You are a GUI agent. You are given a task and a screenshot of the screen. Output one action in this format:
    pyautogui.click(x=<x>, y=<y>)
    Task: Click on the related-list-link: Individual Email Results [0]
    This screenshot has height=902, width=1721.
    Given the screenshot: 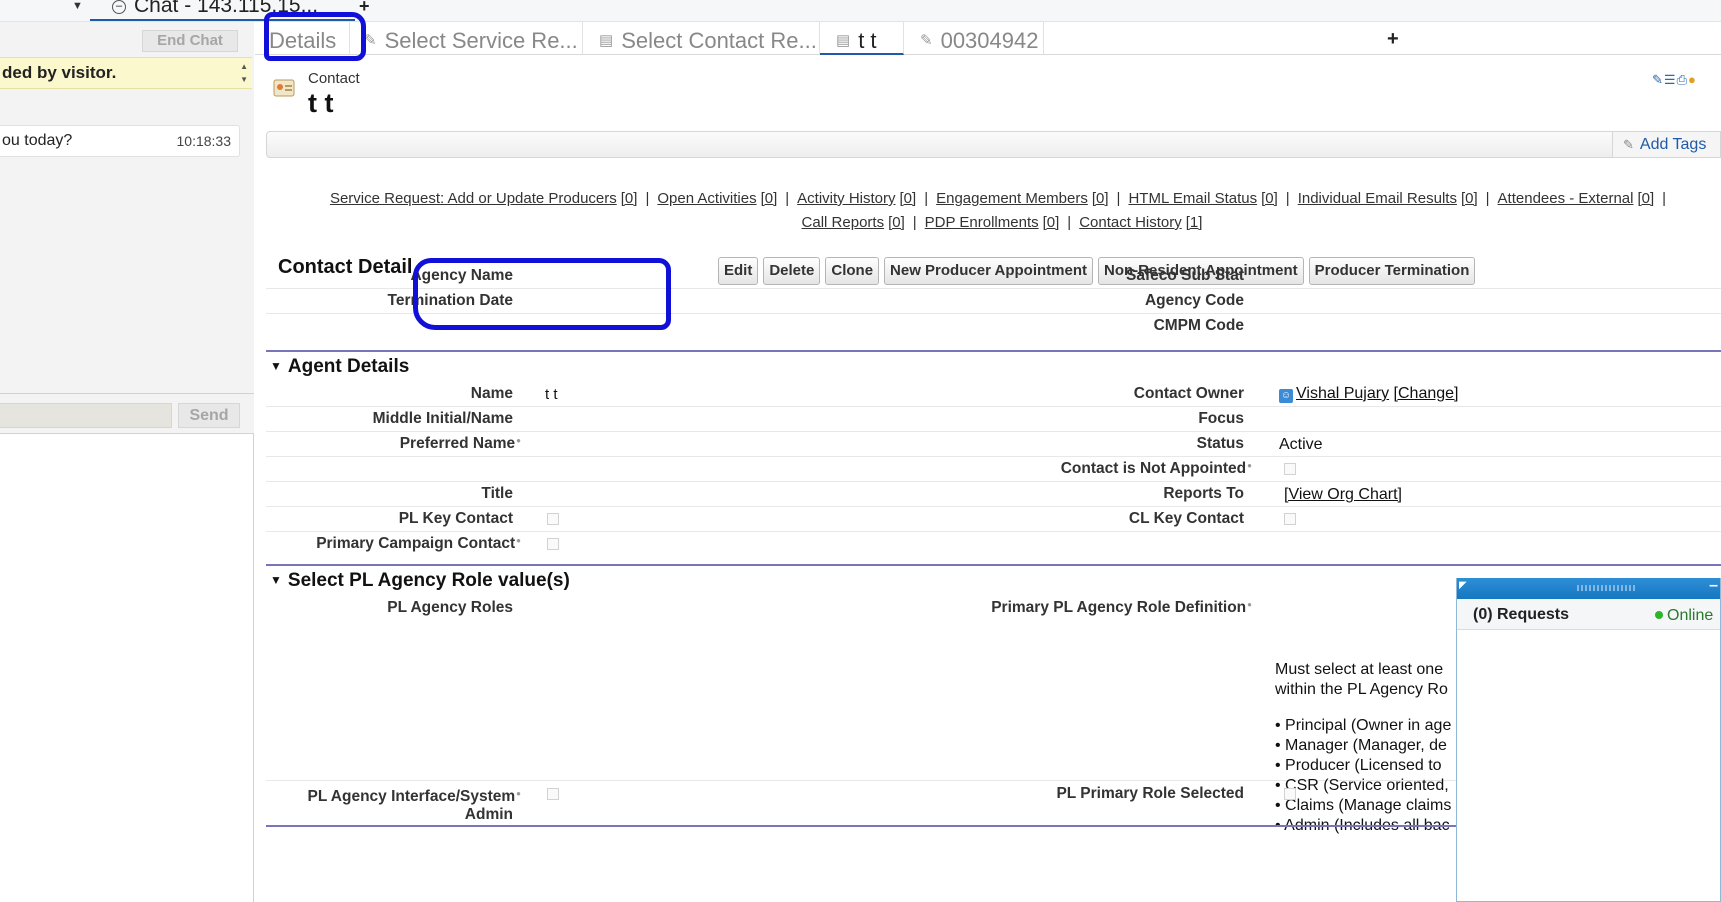 What is the action you would take?
    pyautogui.click(x=1388, y=198)
    